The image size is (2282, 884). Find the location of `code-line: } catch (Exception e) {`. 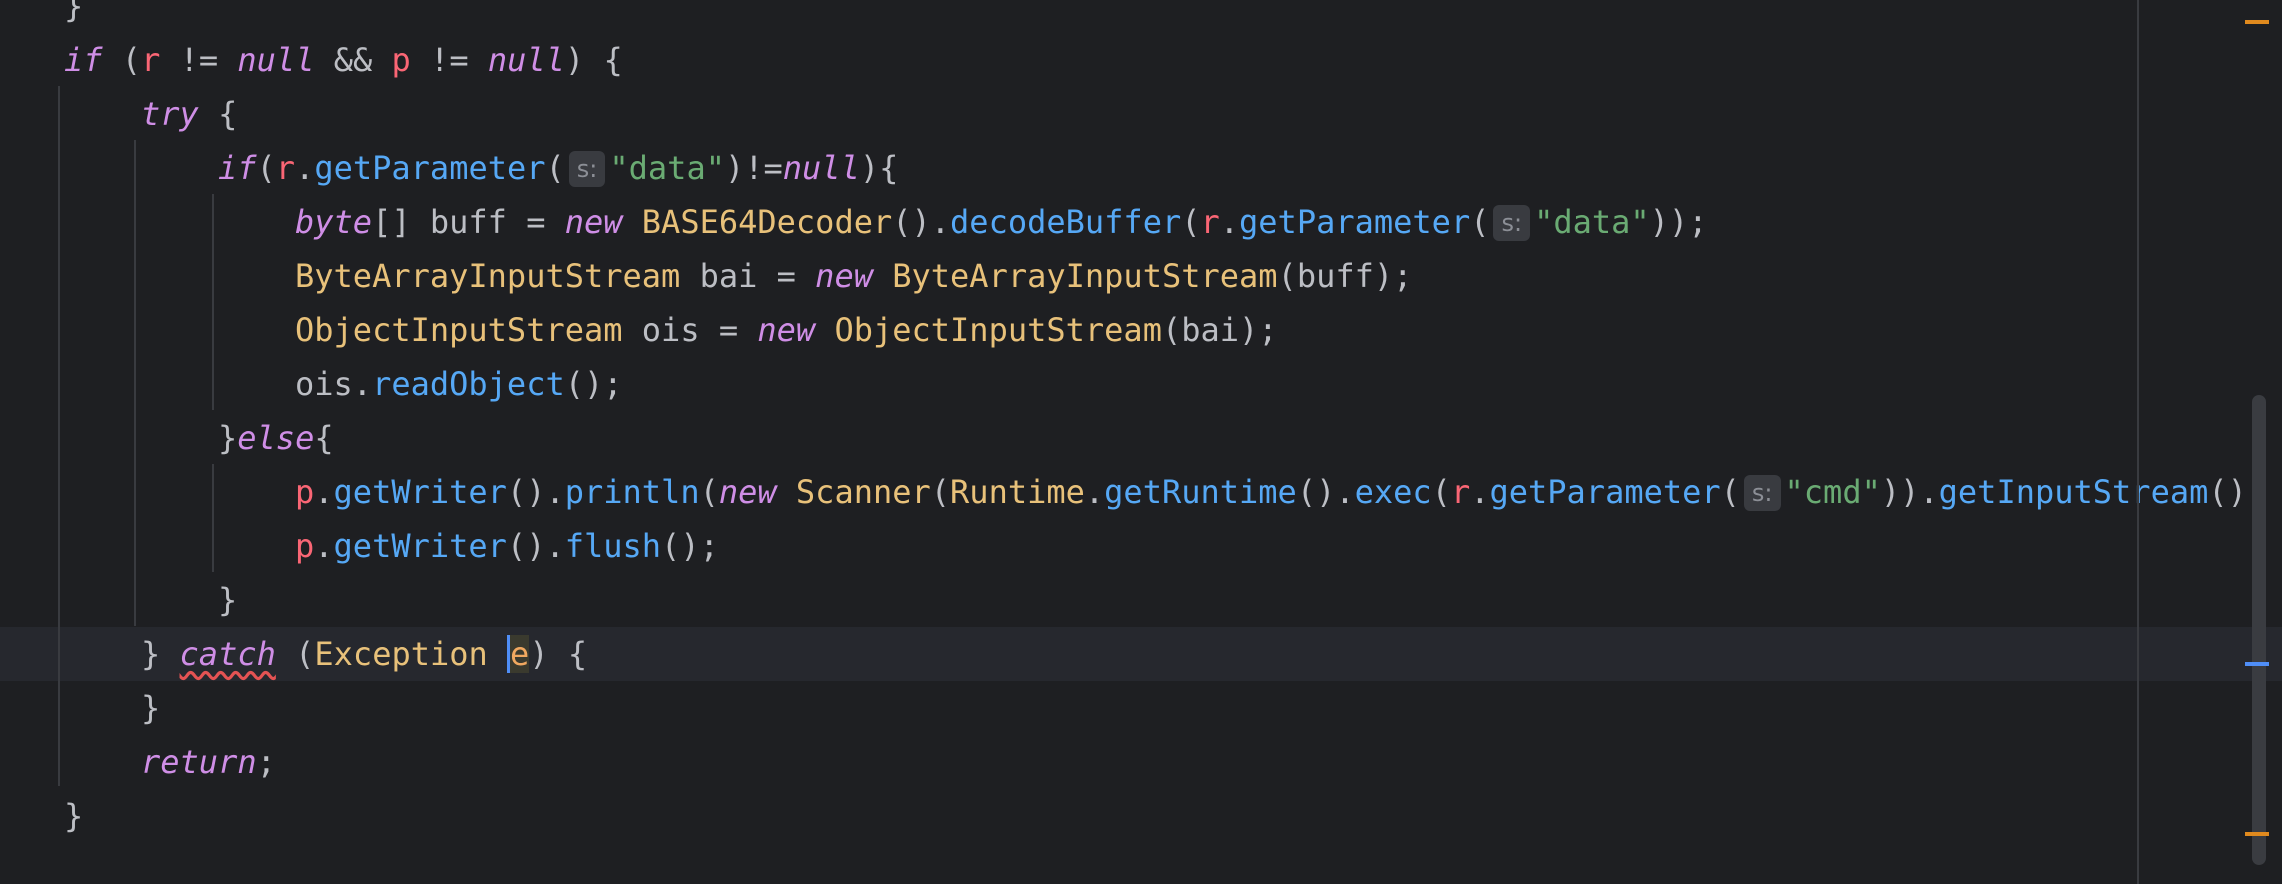

code-line: } catch (Exception e) { is located at coordinates (364, 654).